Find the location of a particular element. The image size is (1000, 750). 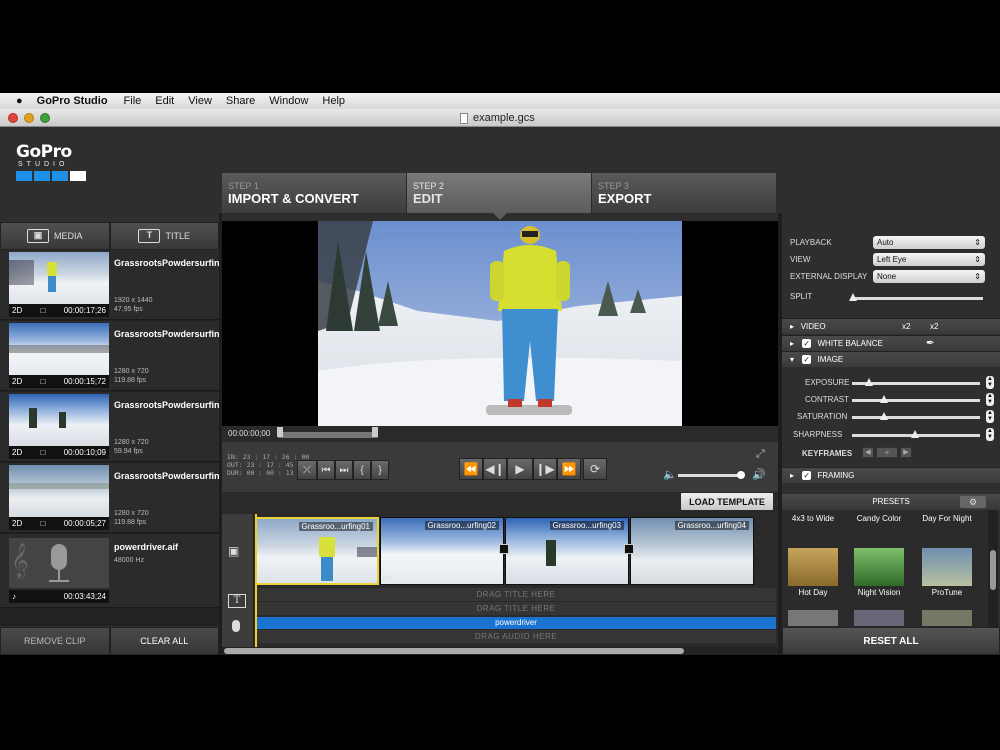

set-in-bracket-button: { is located at coordinates (362, 470).